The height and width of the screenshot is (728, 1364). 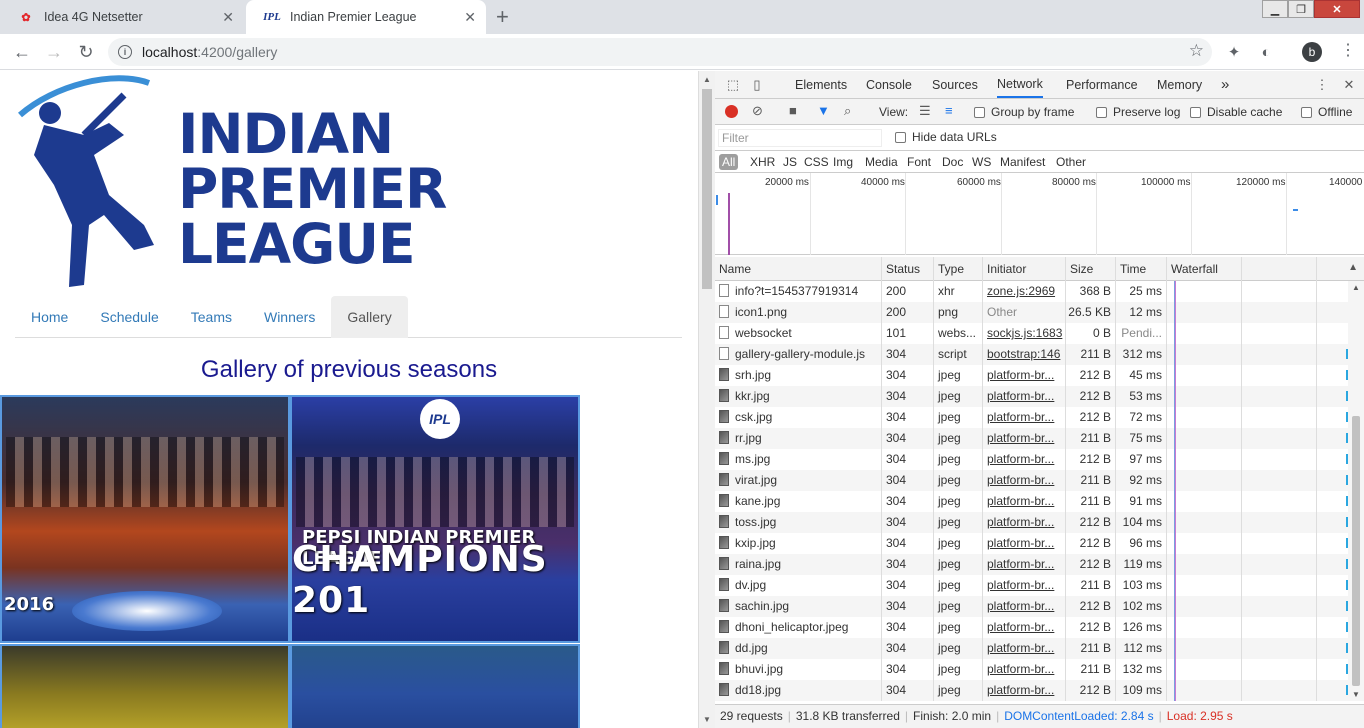 I want to click on nav-winners: Winners, so click(x=289, y=317).